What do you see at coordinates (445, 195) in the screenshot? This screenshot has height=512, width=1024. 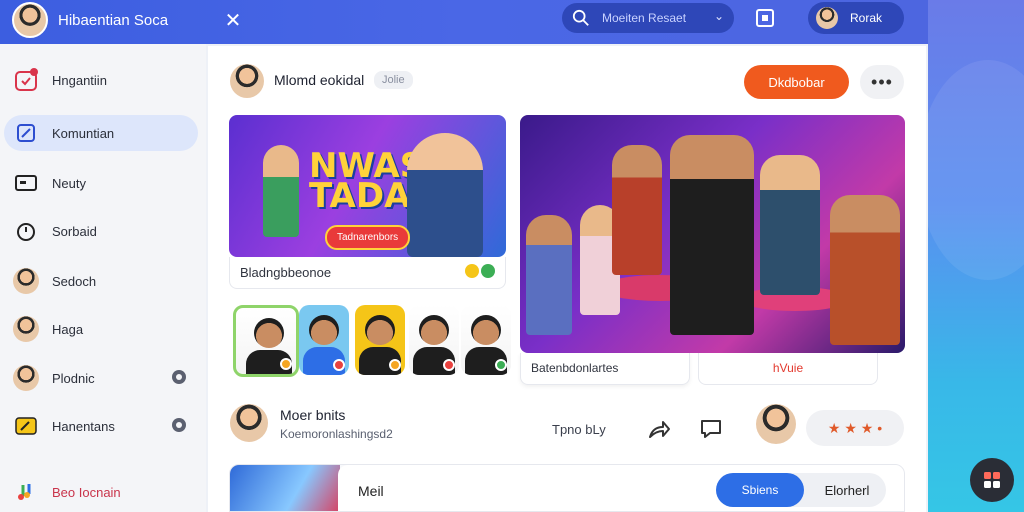 I see `presenter-figure` at bounding box center [445, 195].